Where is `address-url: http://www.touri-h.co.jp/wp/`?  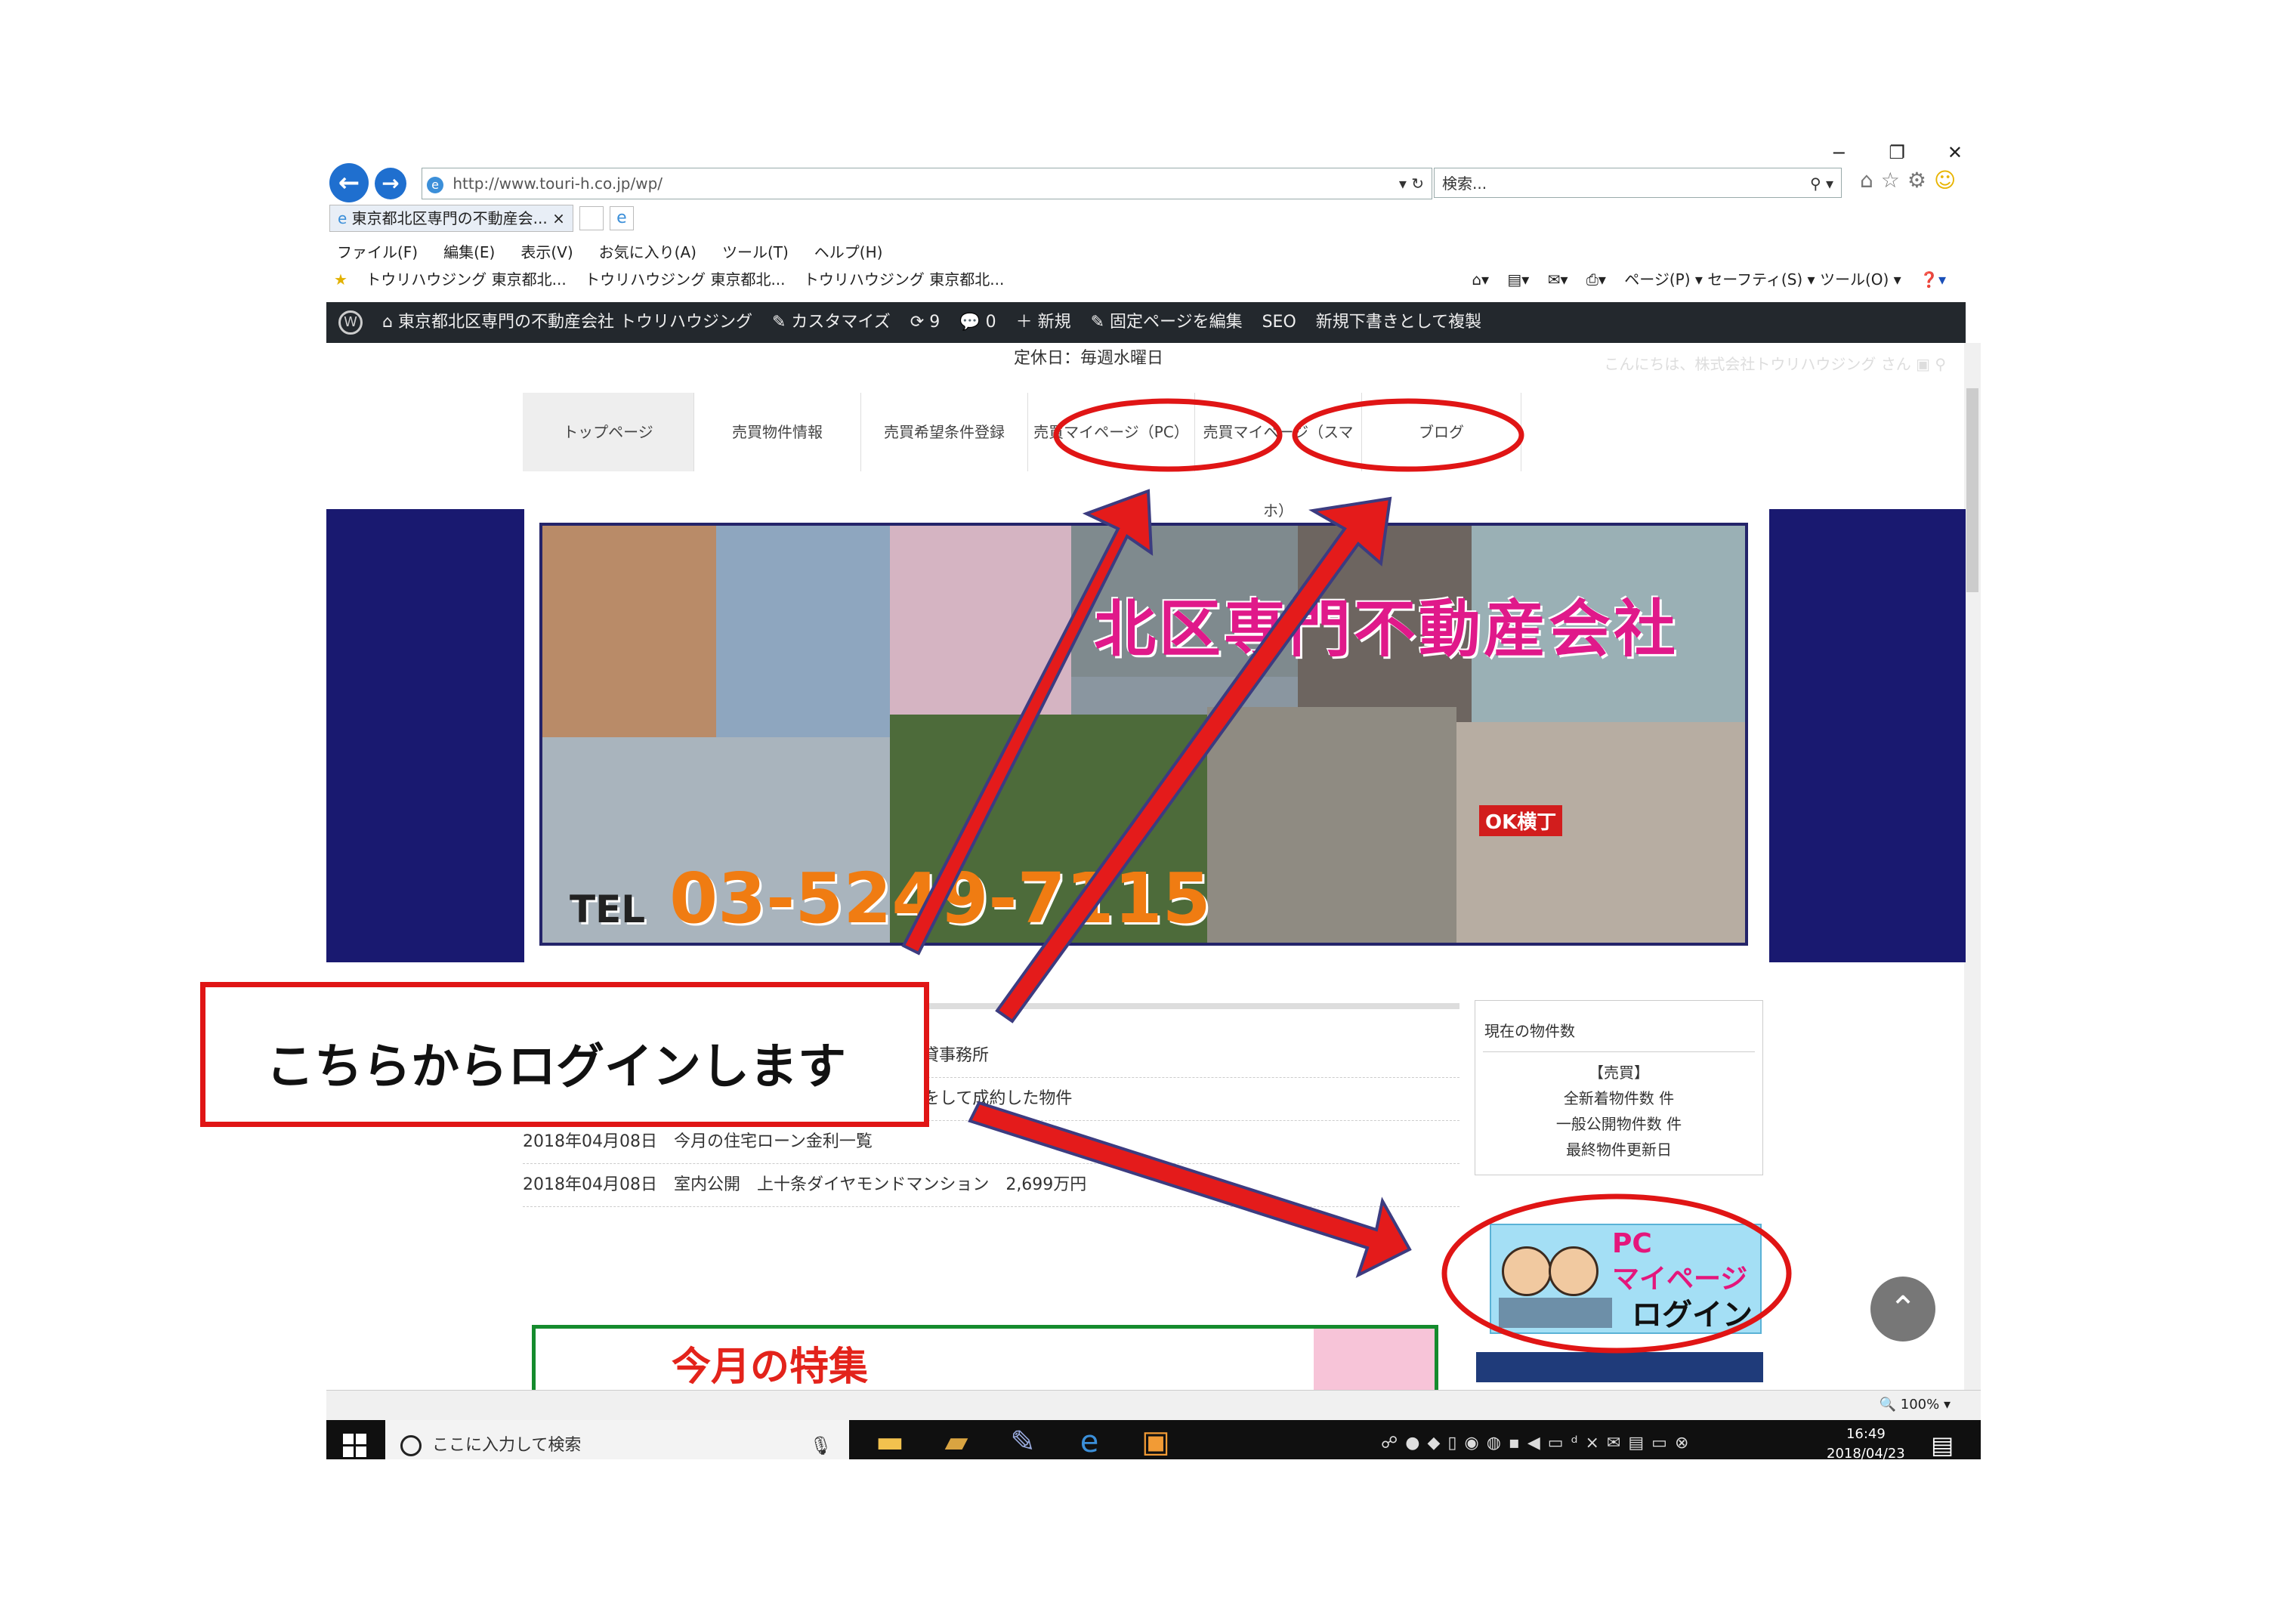 address-url: http://www.touri-h.co.jp/wp/ is located at coordinates (558, 183).